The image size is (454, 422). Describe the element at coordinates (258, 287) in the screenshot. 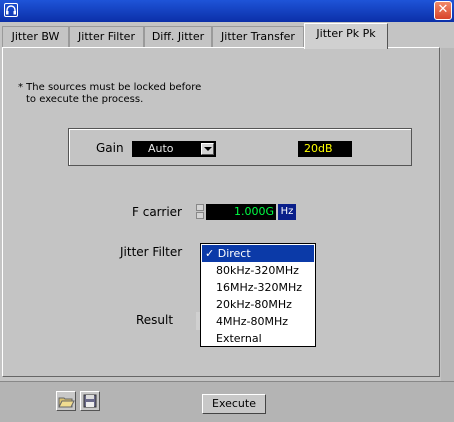

I see `jitter-filter-option: 16MHz-320MHz` at that location.